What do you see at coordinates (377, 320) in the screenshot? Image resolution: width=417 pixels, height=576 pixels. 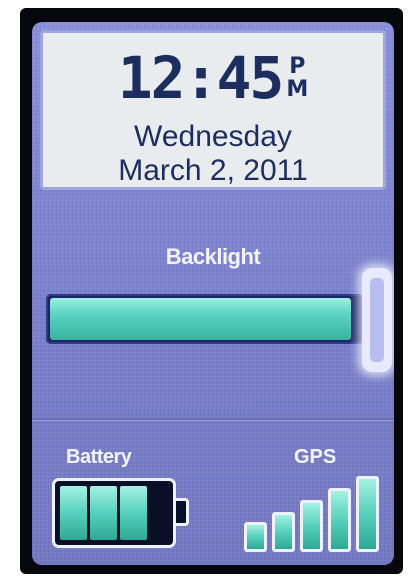 I see `backlight-slider-handle` at bounding box center [377, 320].